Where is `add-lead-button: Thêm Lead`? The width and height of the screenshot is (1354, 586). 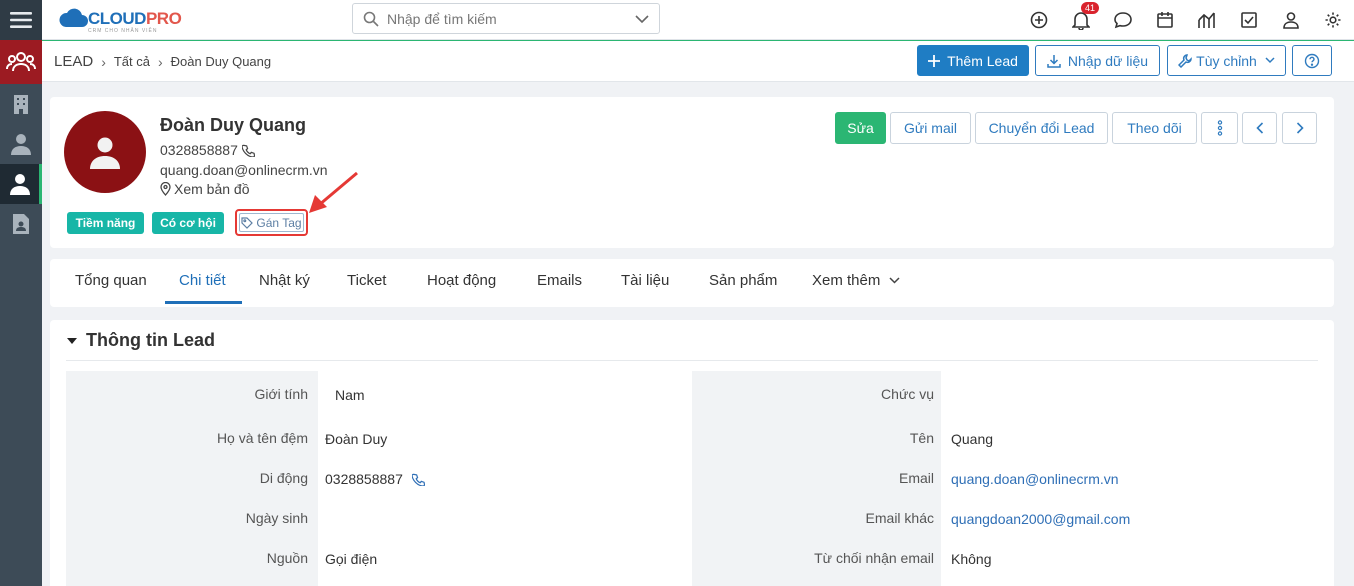 add-lead-button: Thêm Lead is located at coordinates (973, 60).